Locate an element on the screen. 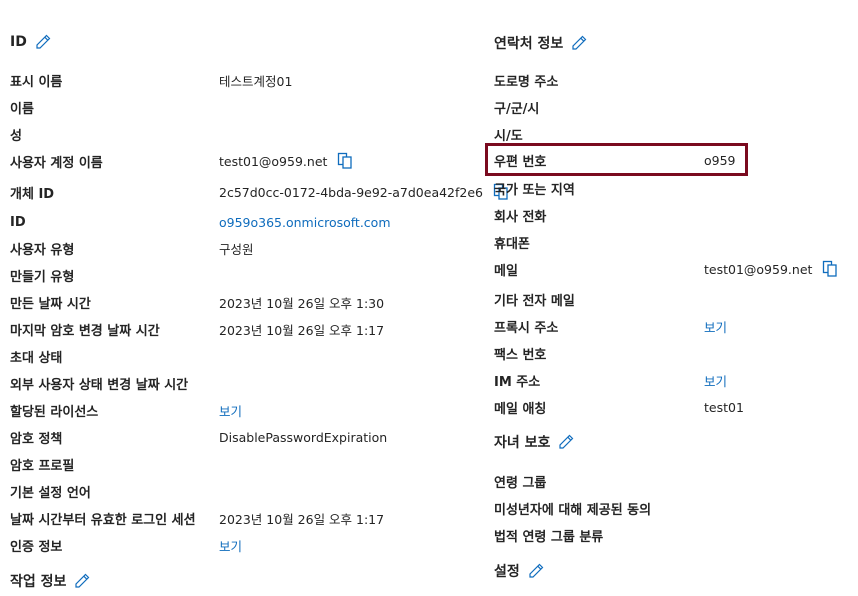  row-pwd-policy: 암호 정책 is located at coordinates (36, 439).